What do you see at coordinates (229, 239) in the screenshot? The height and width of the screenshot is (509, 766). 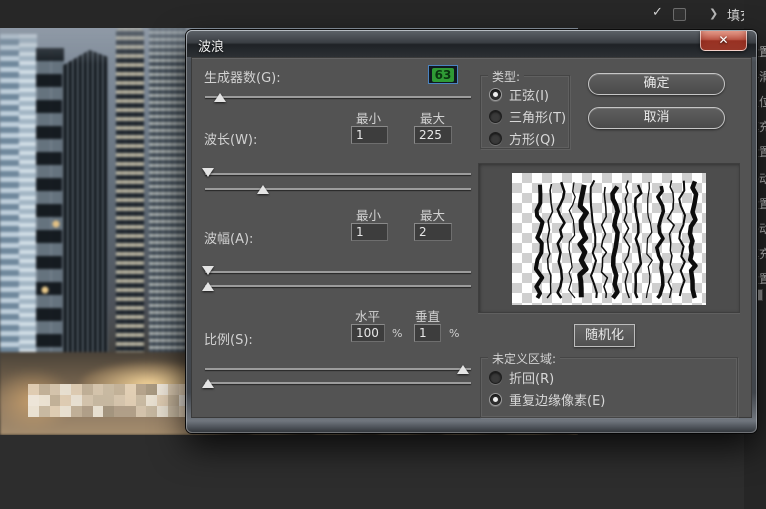 I see `amplitude-label: 波幅(A):` at bounding box center [229, 239].